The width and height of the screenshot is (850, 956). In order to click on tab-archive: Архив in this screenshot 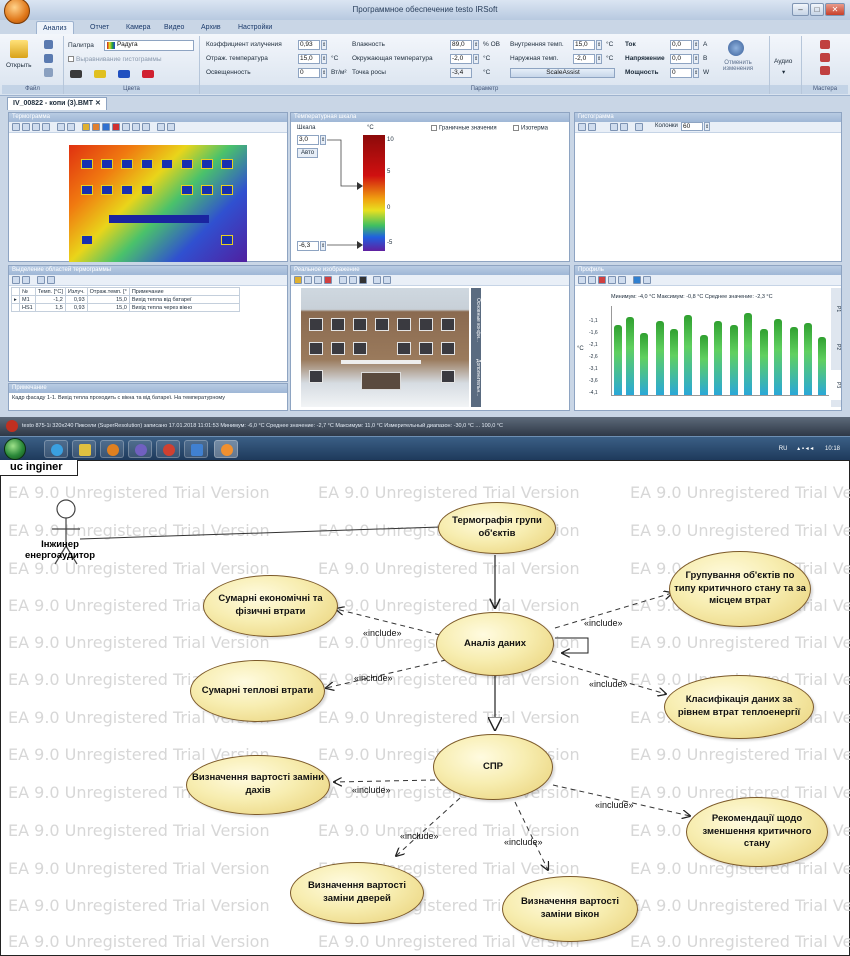, I will do `click(211, 27)`.